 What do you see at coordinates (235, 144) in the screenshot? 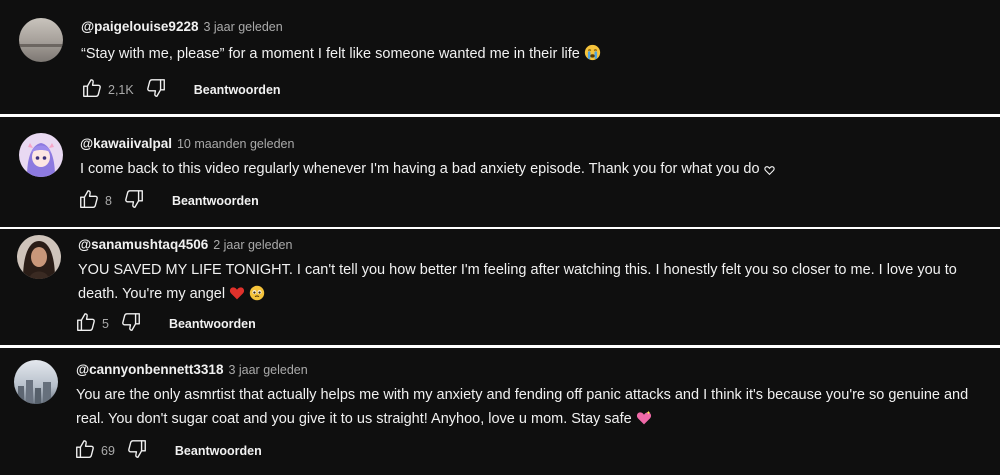
I see `timestamp: 10 maanden geleden` at bounding box center [235, 144].